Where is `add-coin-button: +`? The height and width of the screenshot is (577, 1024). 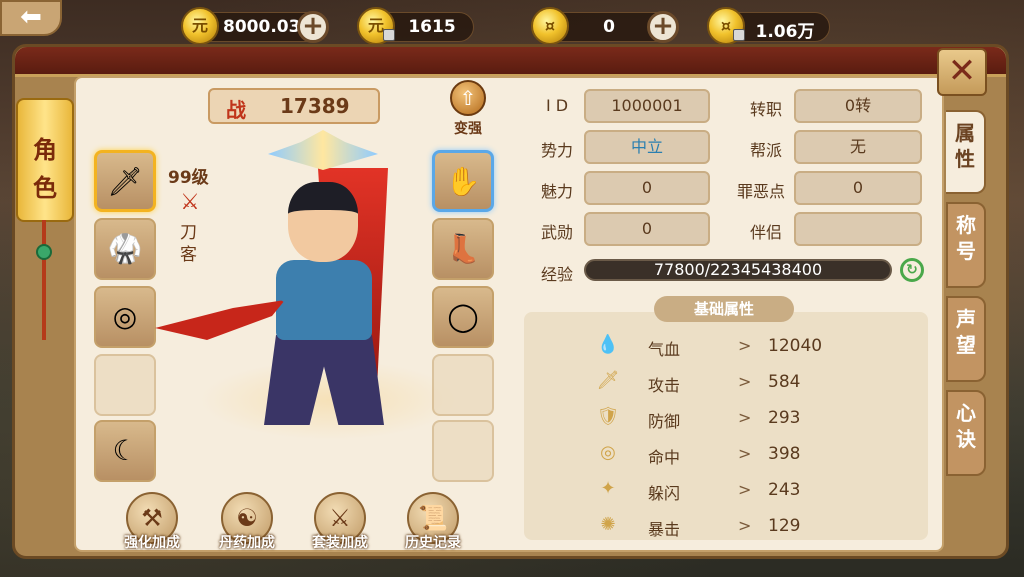 add-coin-button: + is located at coordinates (663, 27).